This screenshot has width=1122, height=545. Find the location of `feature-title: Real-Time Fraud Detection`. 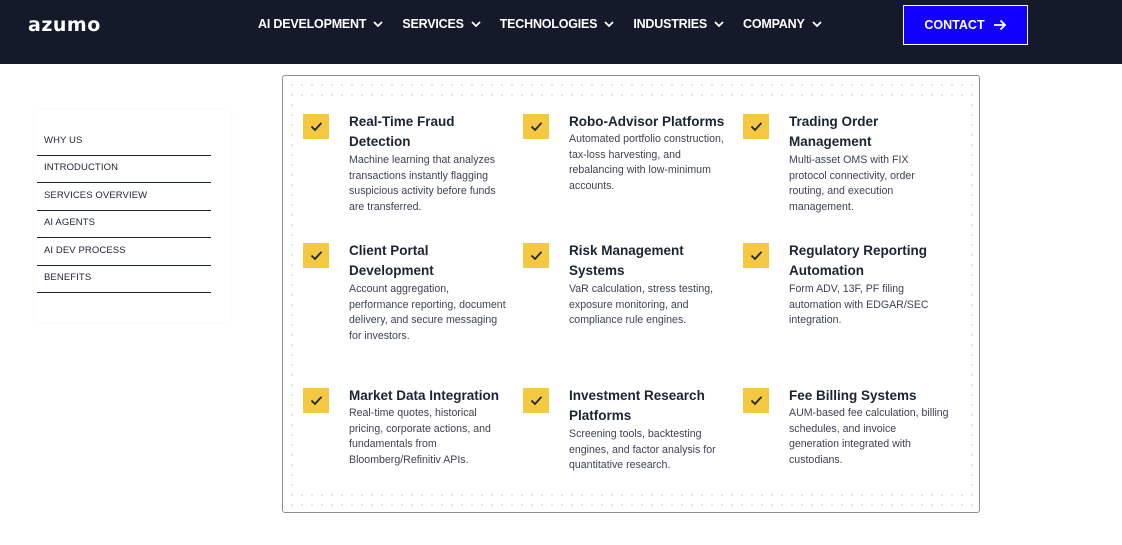

feature-title: Real-Time Fraud Detection is located at coordinates (402, 131).